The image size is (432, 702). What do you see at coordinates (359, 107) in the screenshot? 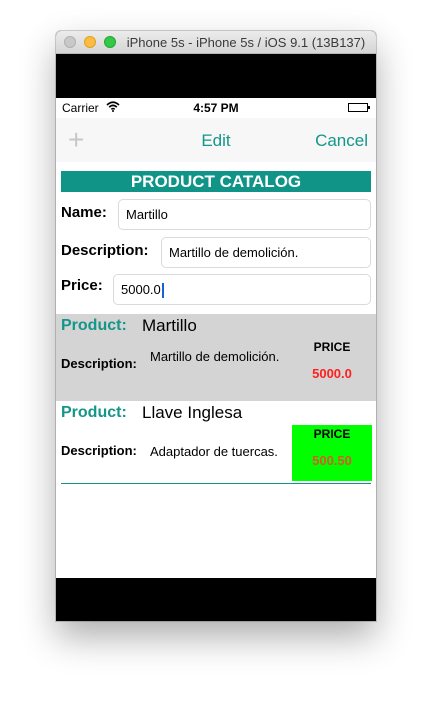
I see `battery-icon` at bounding box center [359, 107].